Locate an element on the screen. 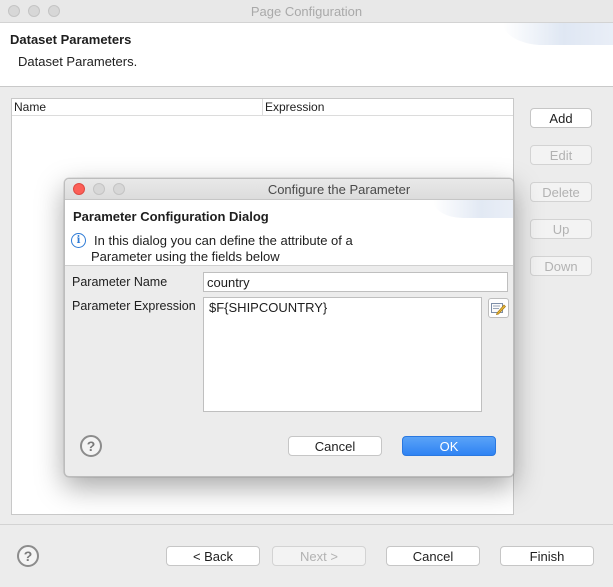 The width and height of the screenshot is (613, 587). dialog-help-icon: ? is located at coordinates (91, 446).